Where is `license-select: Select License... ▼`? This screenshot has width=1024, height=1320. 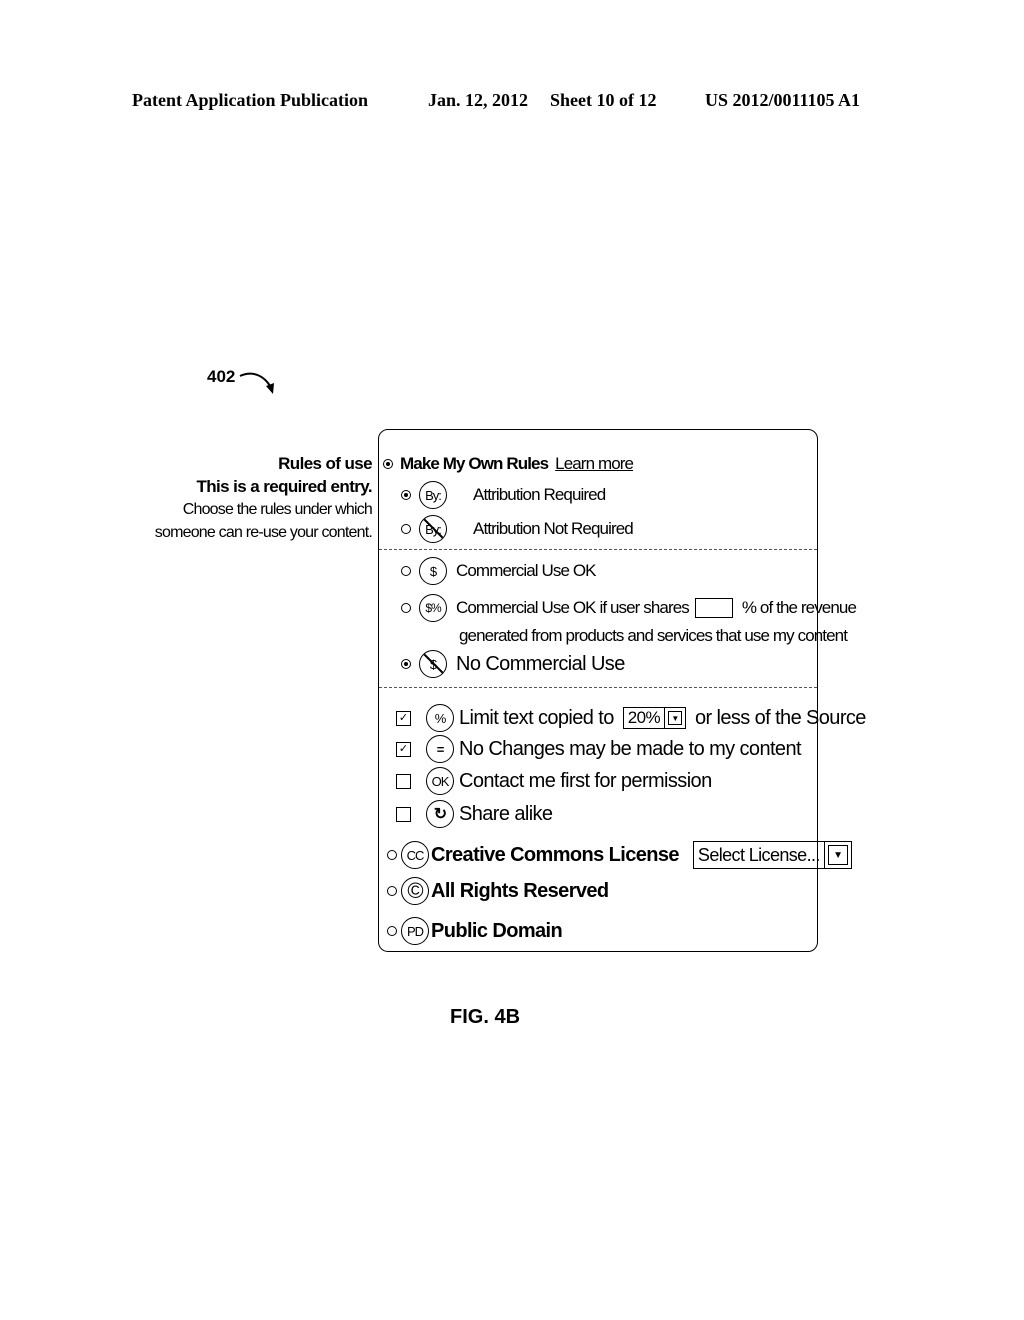 license-select: Select License... ▼ is located at coordinates (772, 855).